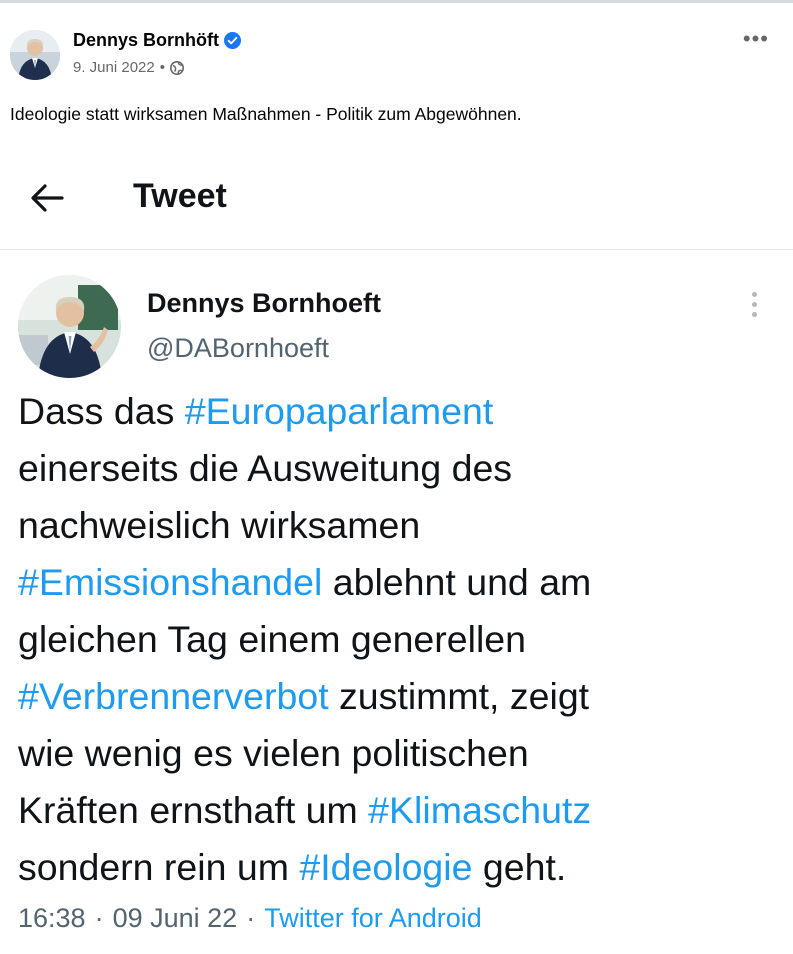  Describe the element at coordinates (159, 867) in the screenshot. I see `tweet-text-segment: sondern rein um` at that location.